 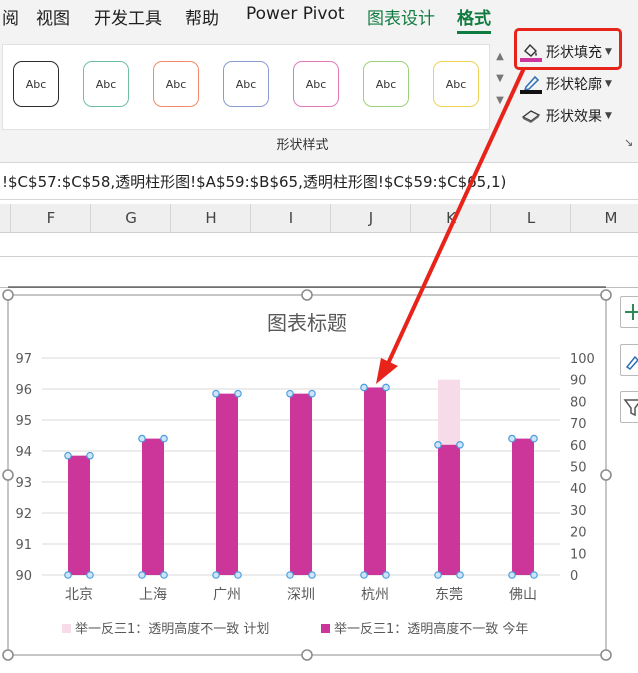 What do you see at coordinates (449, 595) in the screenshot?
I see `x-axis-category-label: 东莞` at bounding box center [449, 595].